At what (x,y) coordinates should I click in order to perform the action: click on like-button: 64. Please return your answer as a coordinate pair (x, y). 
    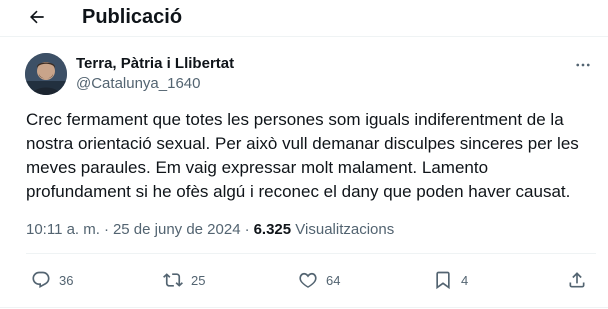
    Looking at the image, I should click on (319, 280).